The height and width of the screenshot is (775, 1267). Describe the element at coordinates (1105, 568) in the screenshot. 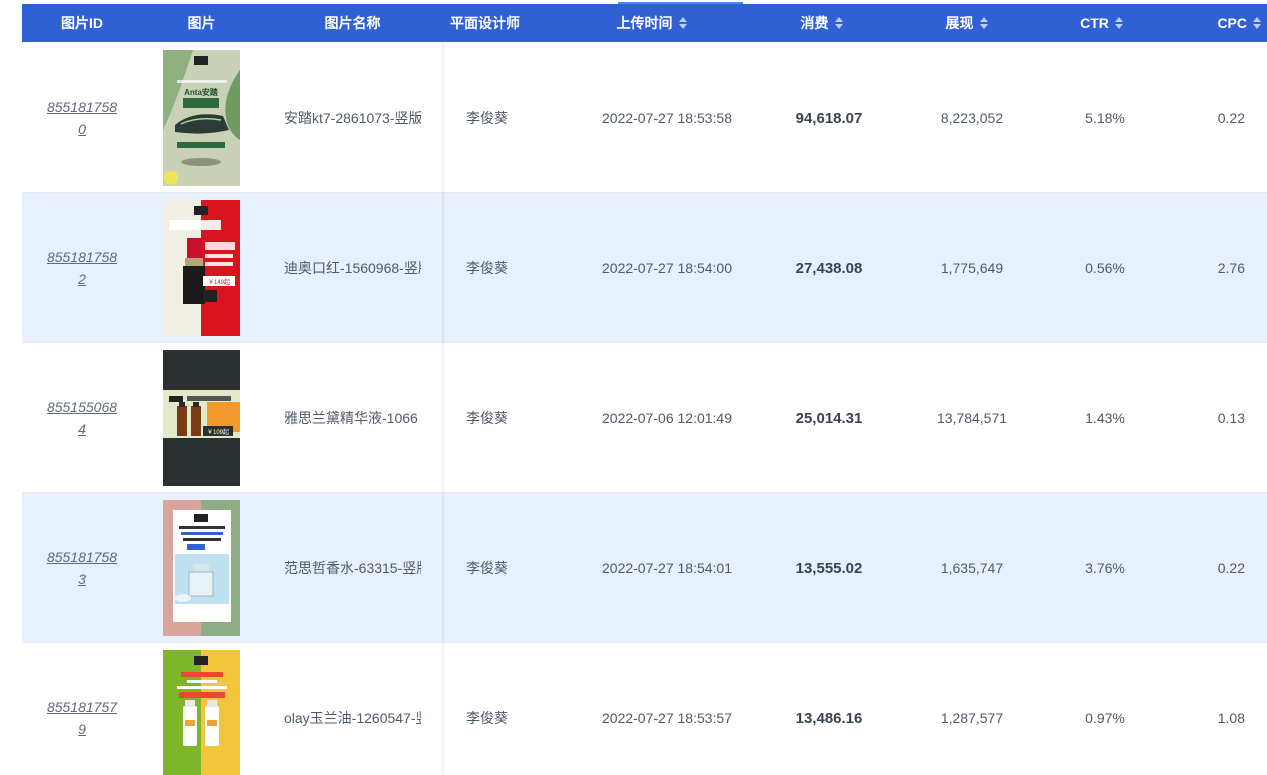

I see `ctr-value: 3.76%` at that location.